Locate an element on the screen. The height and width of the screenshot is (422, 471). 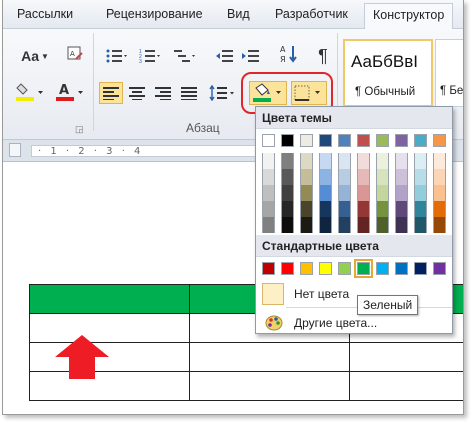
tab-developer: Разработчик is located at coordinates (311, 14).